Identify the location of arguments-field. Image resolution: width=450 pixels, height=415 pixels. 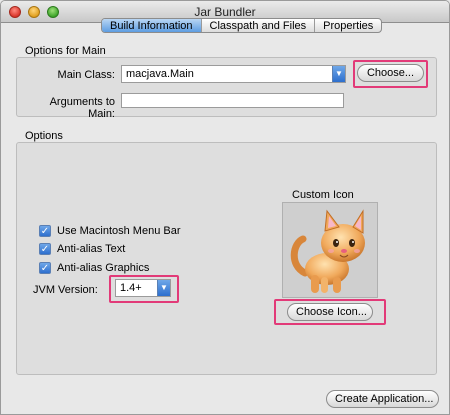
(232, 100).